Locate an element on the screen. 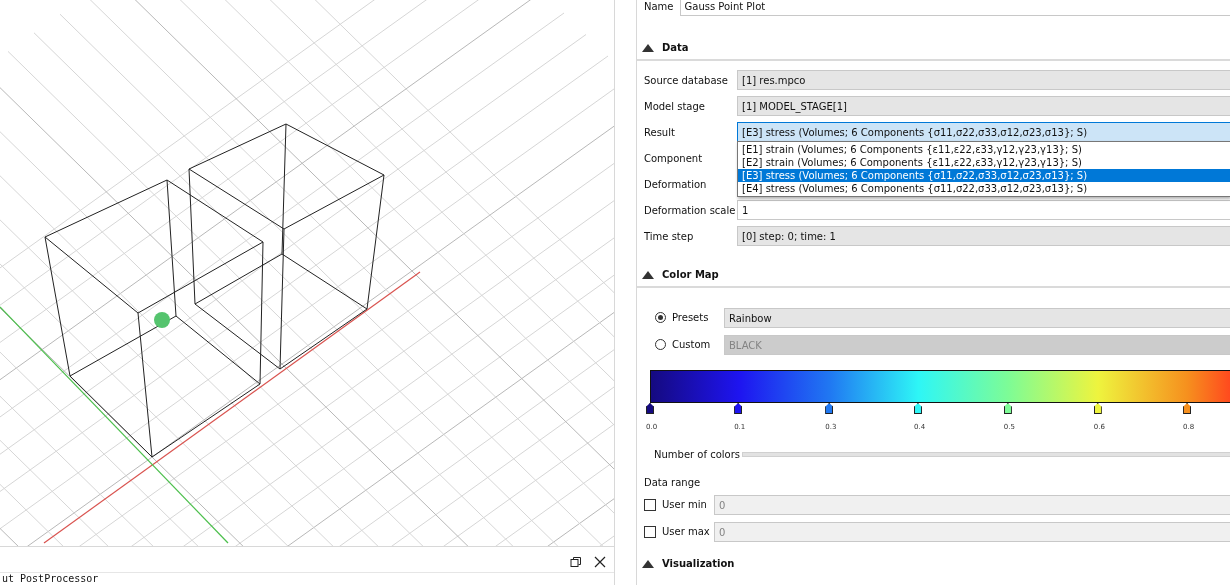  field-label: Deformation scale is located at coordinates (690, 210).